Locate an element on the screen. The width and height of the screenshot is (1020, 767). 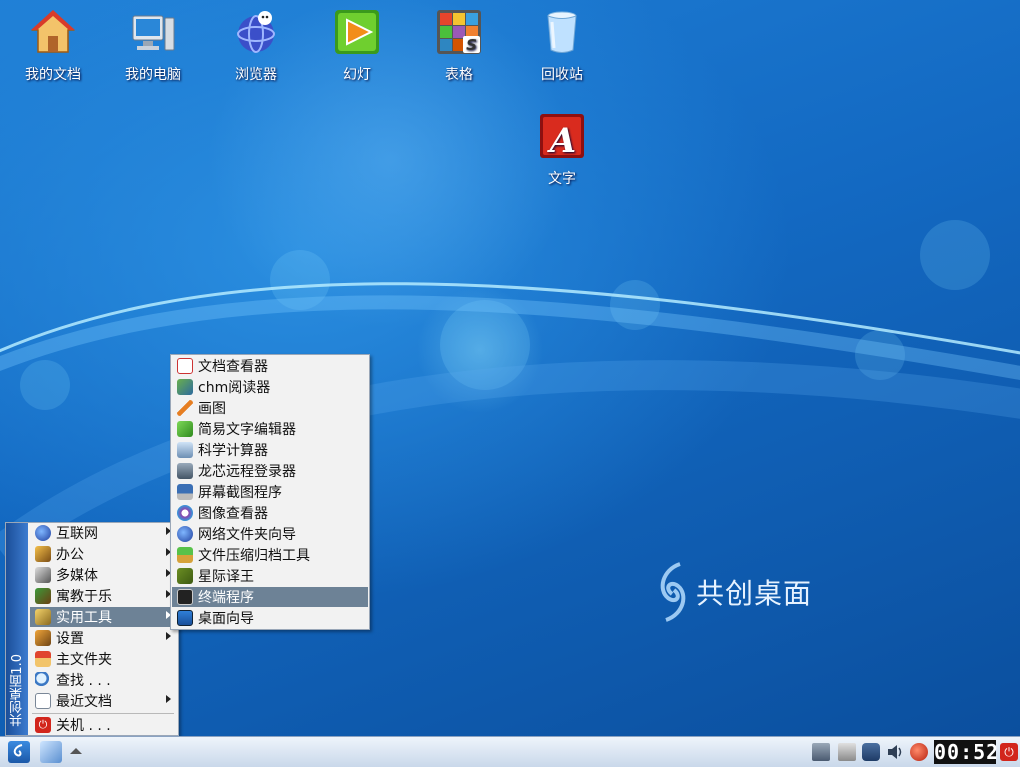
desktop-icon-my-documents: 我的文档 is located at coordinates (53, 46).